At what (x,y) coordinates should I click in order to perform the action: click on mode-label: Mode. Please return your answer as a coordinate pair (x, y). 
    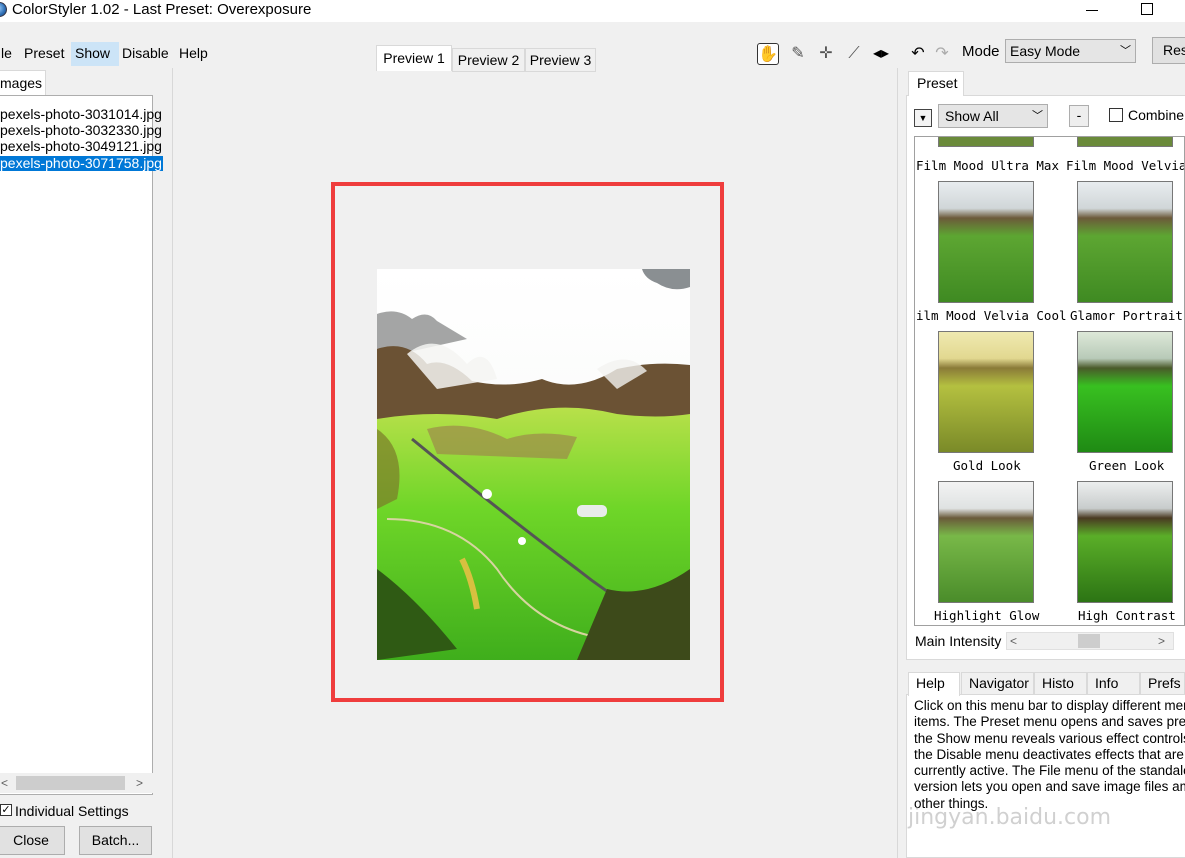
    Looking at the image, I should click on (981, 51).